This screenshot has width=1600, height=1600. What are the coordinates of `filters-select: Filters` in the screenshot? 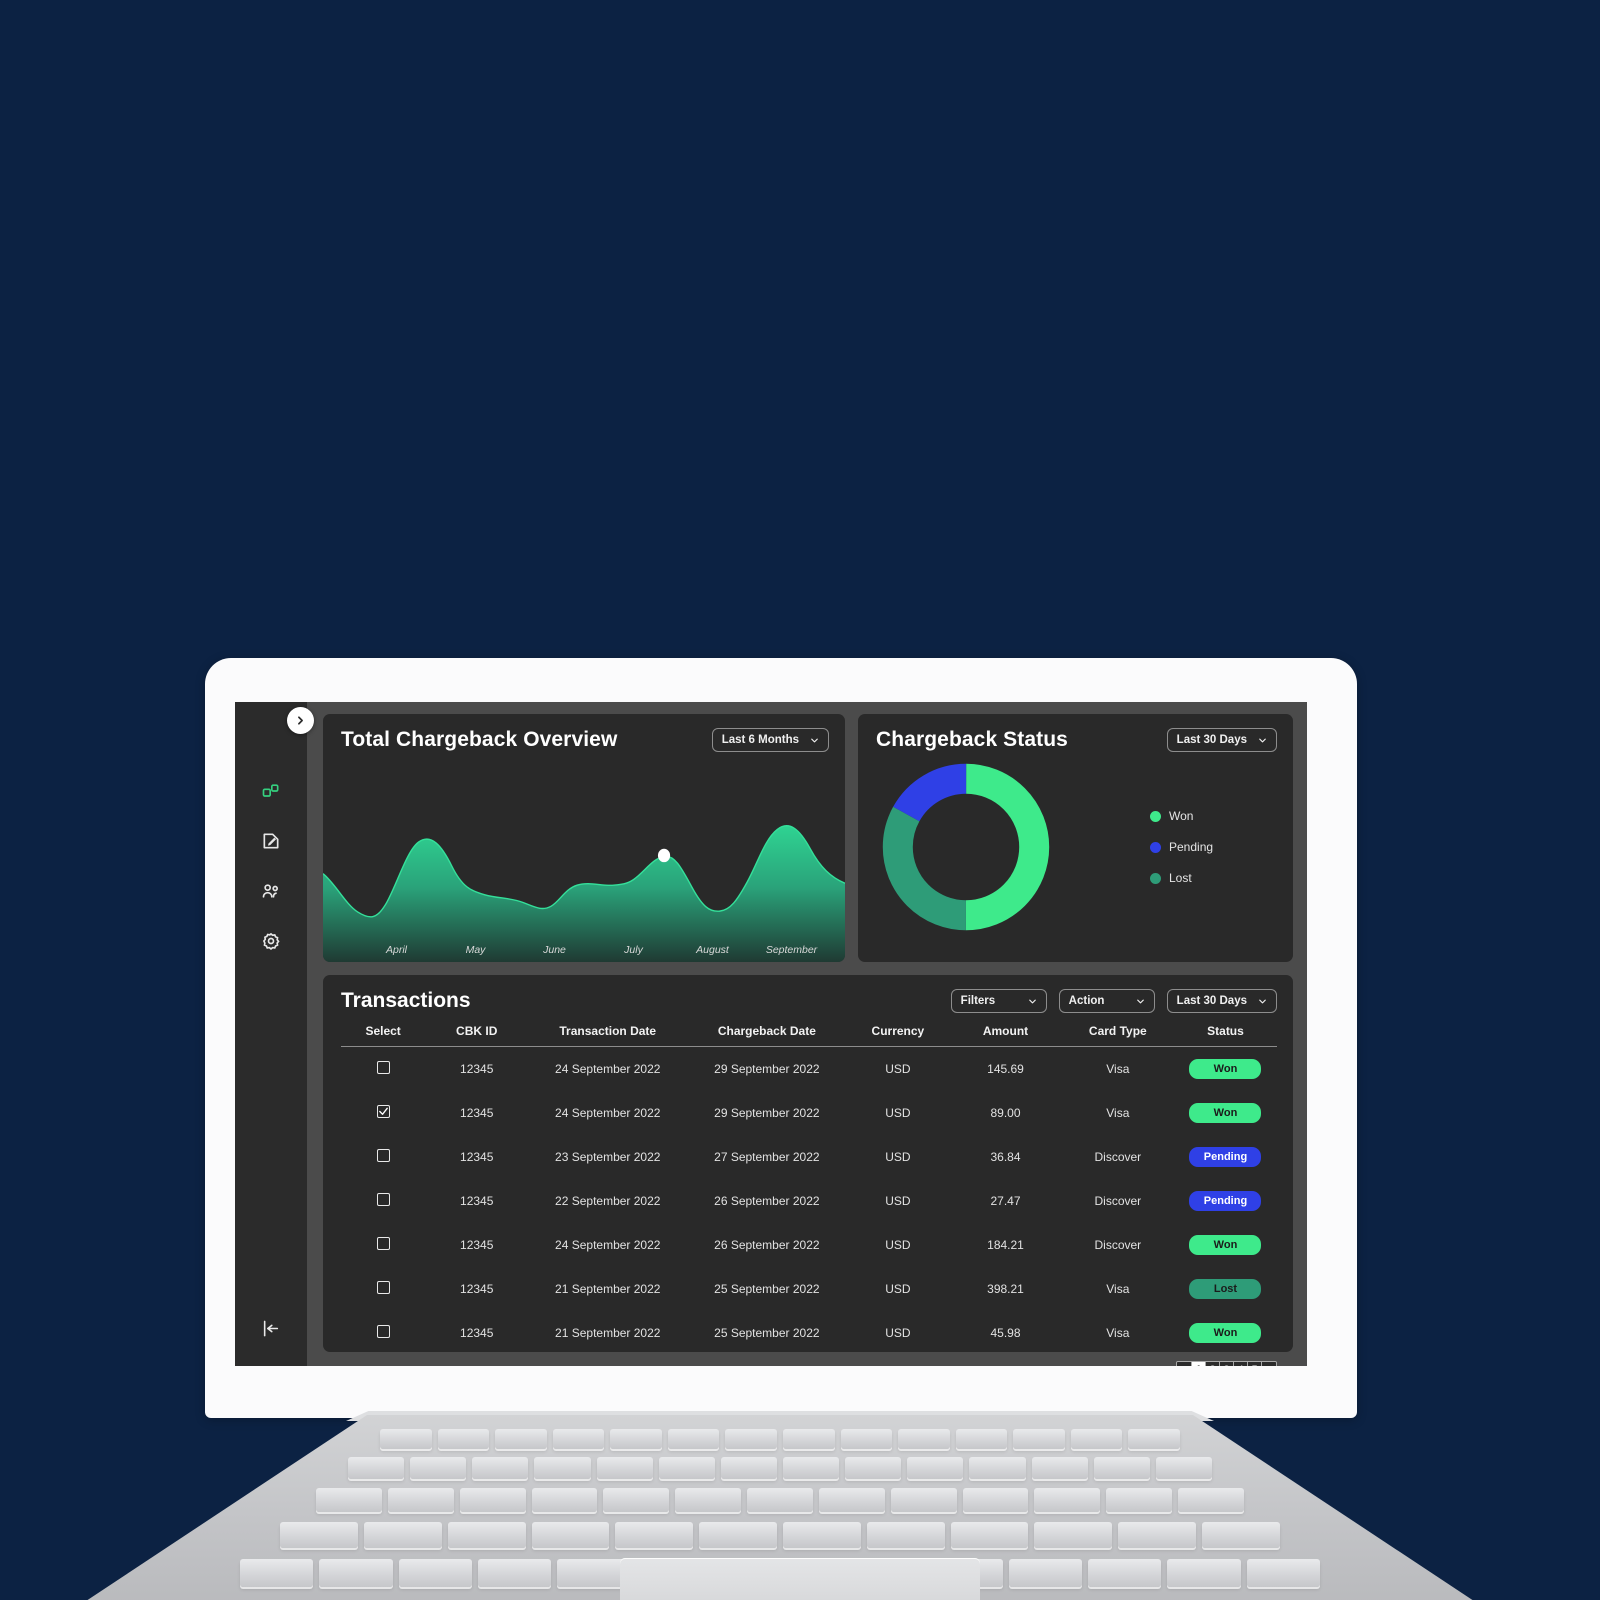 It's located at (998, 1001).